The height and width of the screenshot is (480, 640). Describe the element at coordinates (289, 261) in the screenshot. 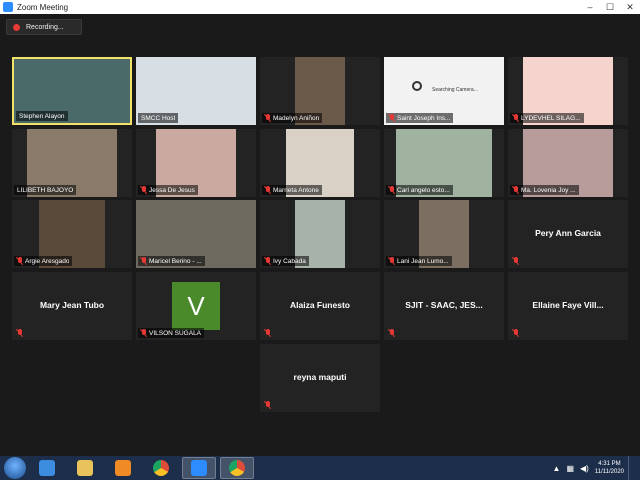

I see `participant-name: Ivy Cabada` at that location.